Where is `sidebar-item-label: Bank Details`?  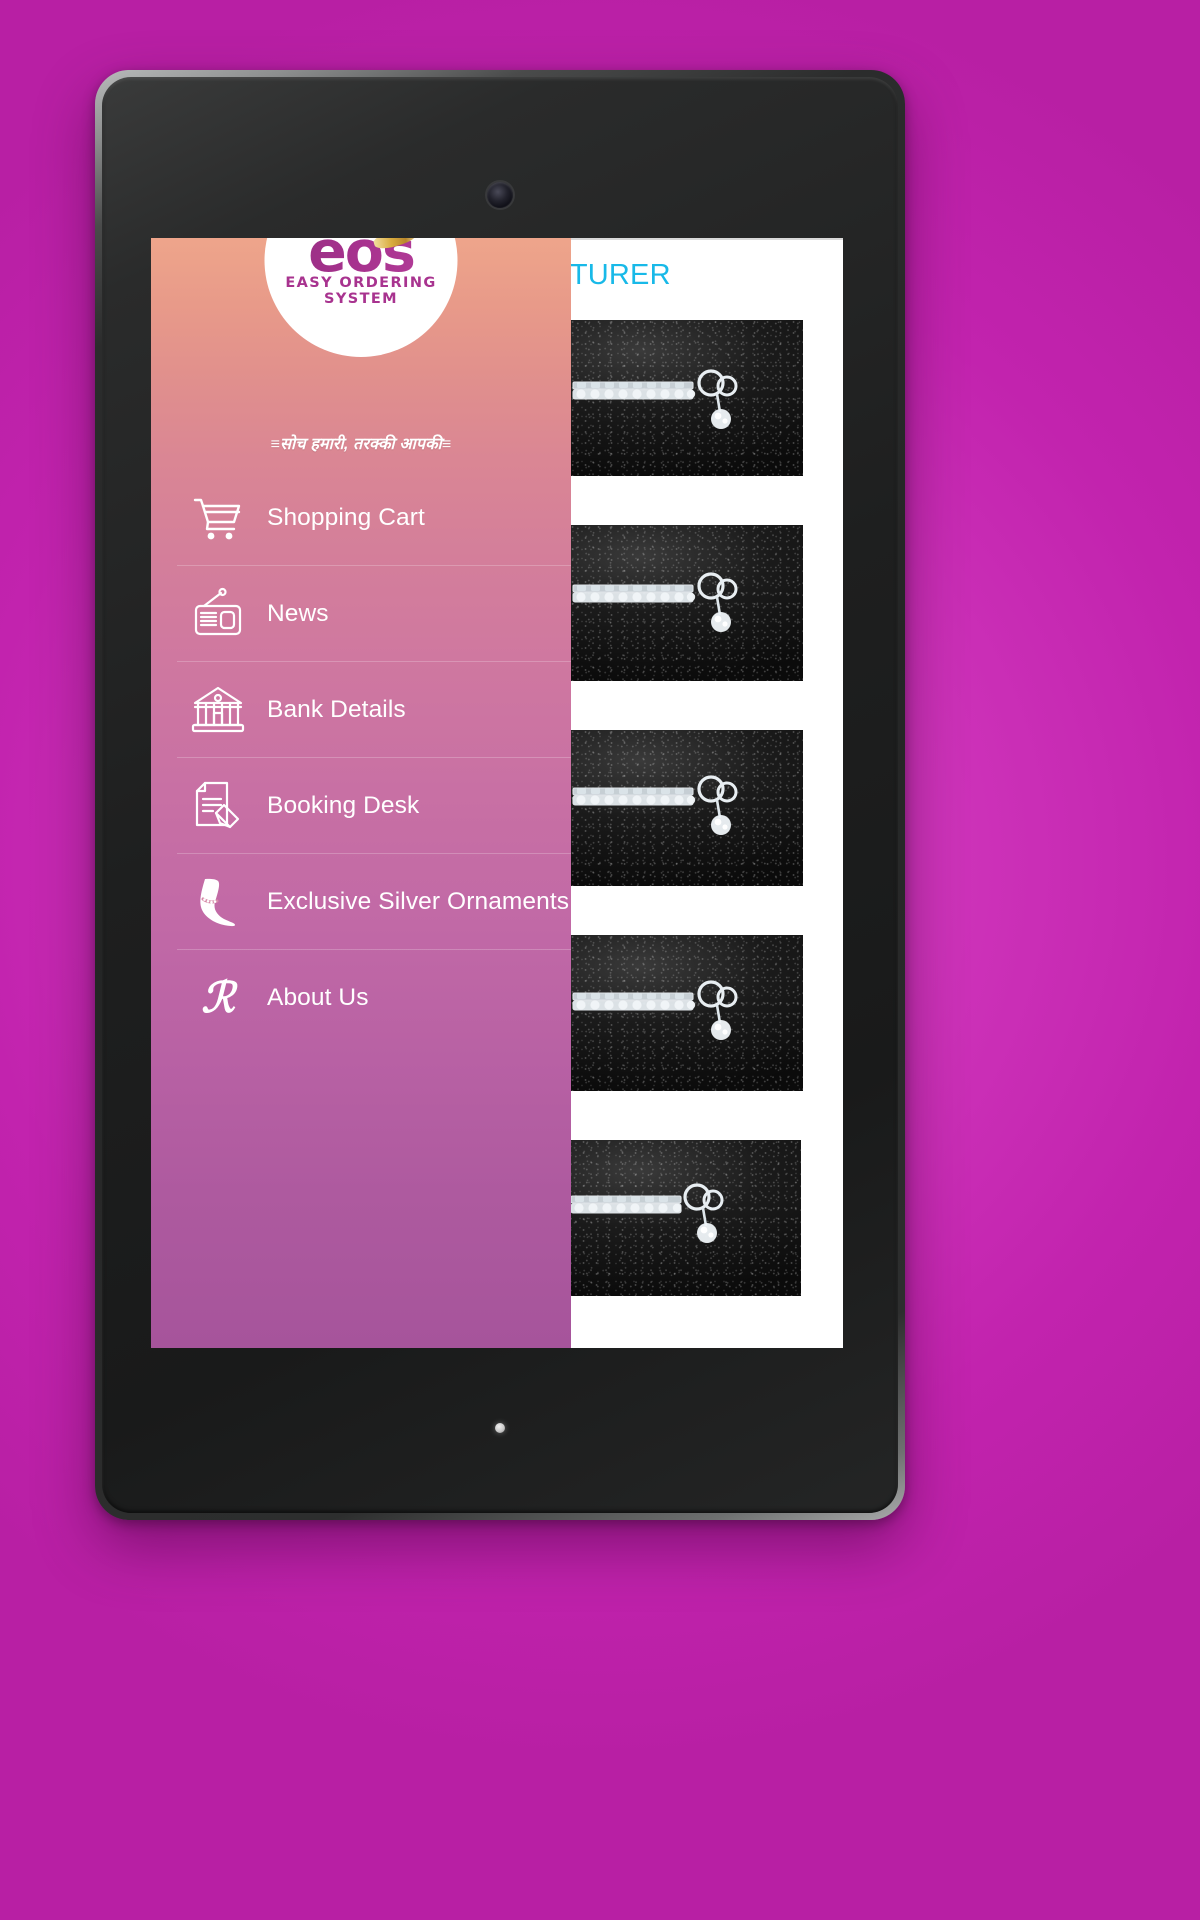
sidebar-item-label: Bank Details is located at coordinates (336, 709).